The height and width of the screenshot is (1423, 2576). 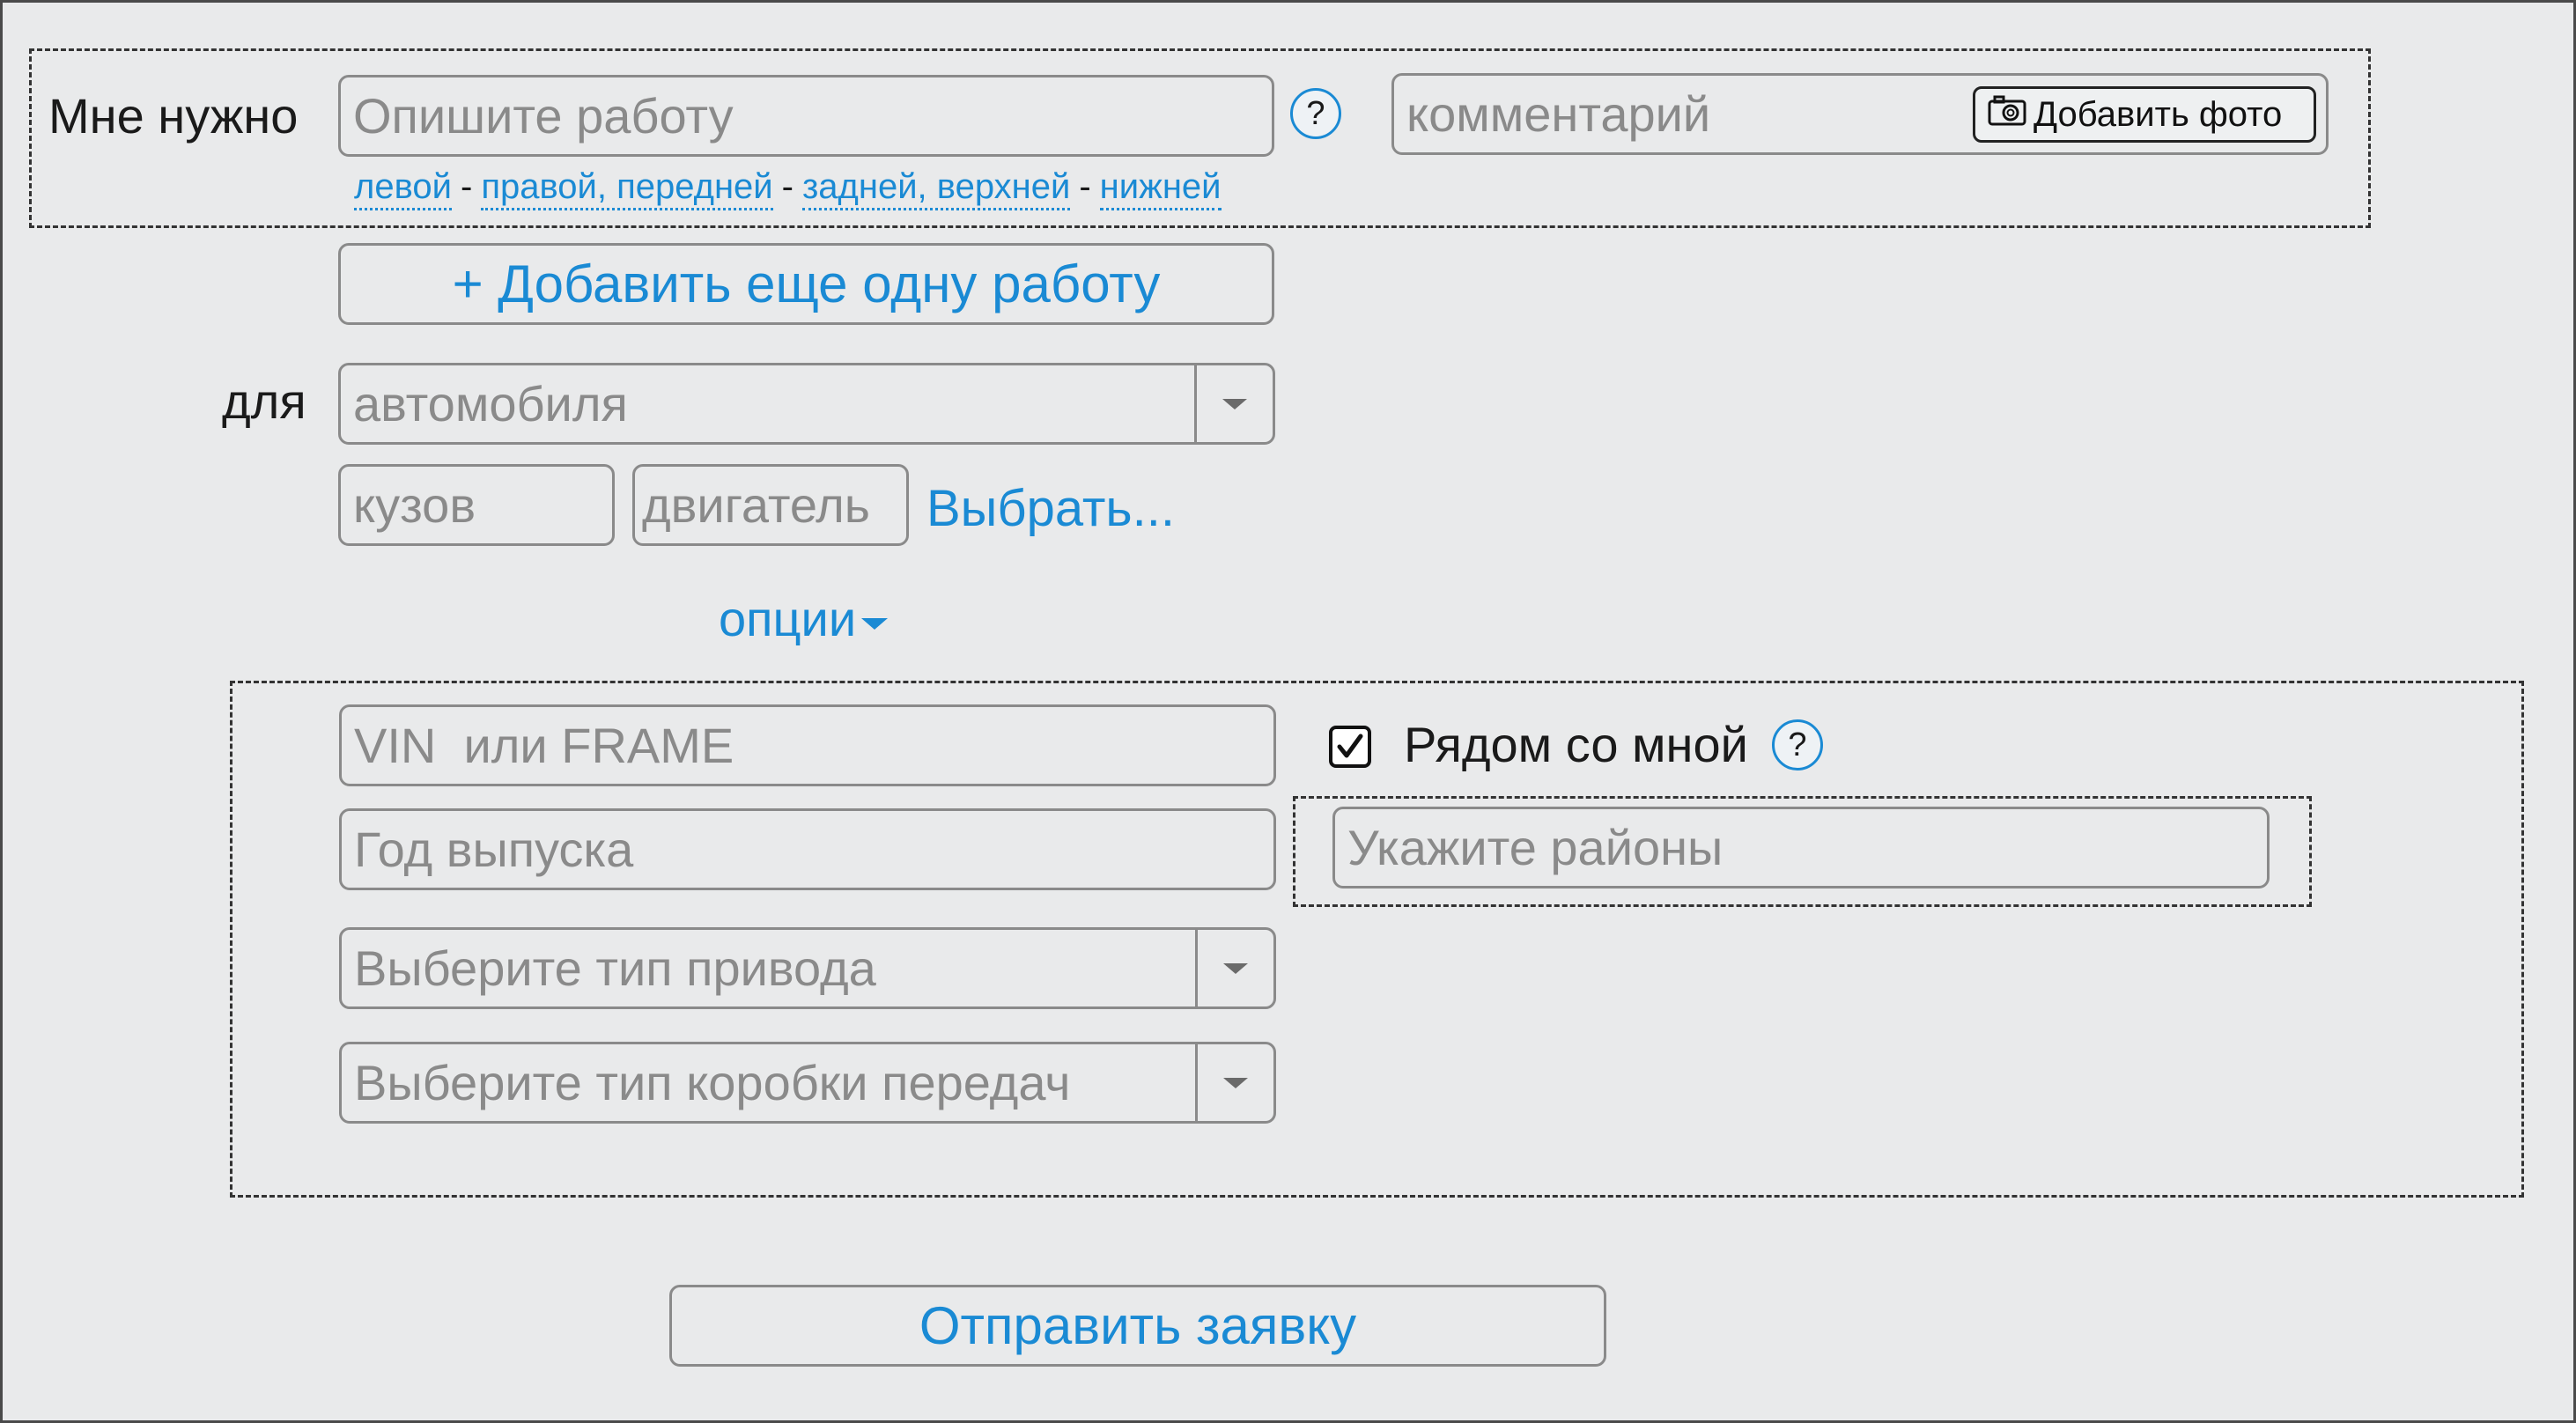 What do you see at coordinates (712, 1082) in the screenshot?
I see `gearbox-placeholder: Выберите тип коробки передач` at bounding box center [712, 1082].